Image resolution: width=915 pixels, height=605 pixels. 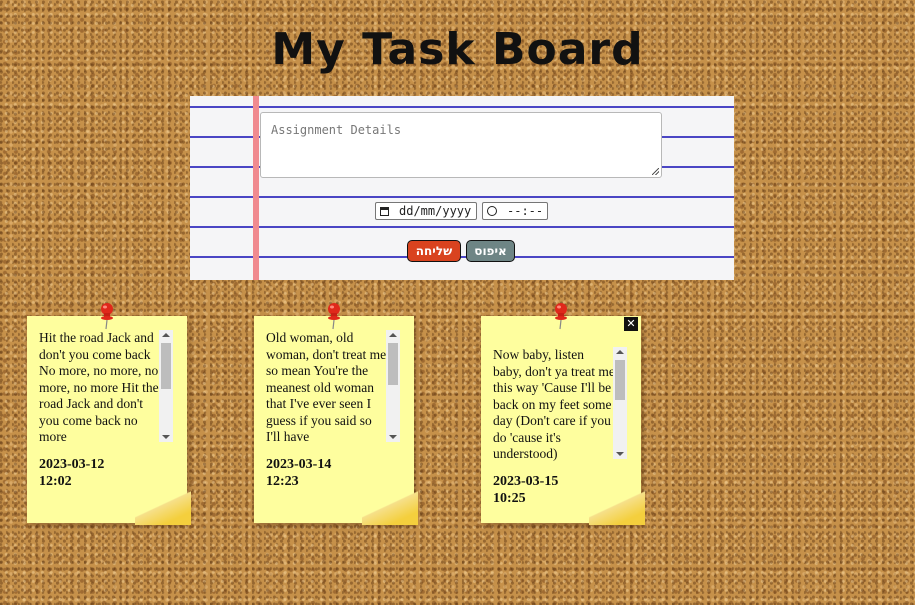 I want to click on page-title: My Task Board, so click(x=457, y=49).